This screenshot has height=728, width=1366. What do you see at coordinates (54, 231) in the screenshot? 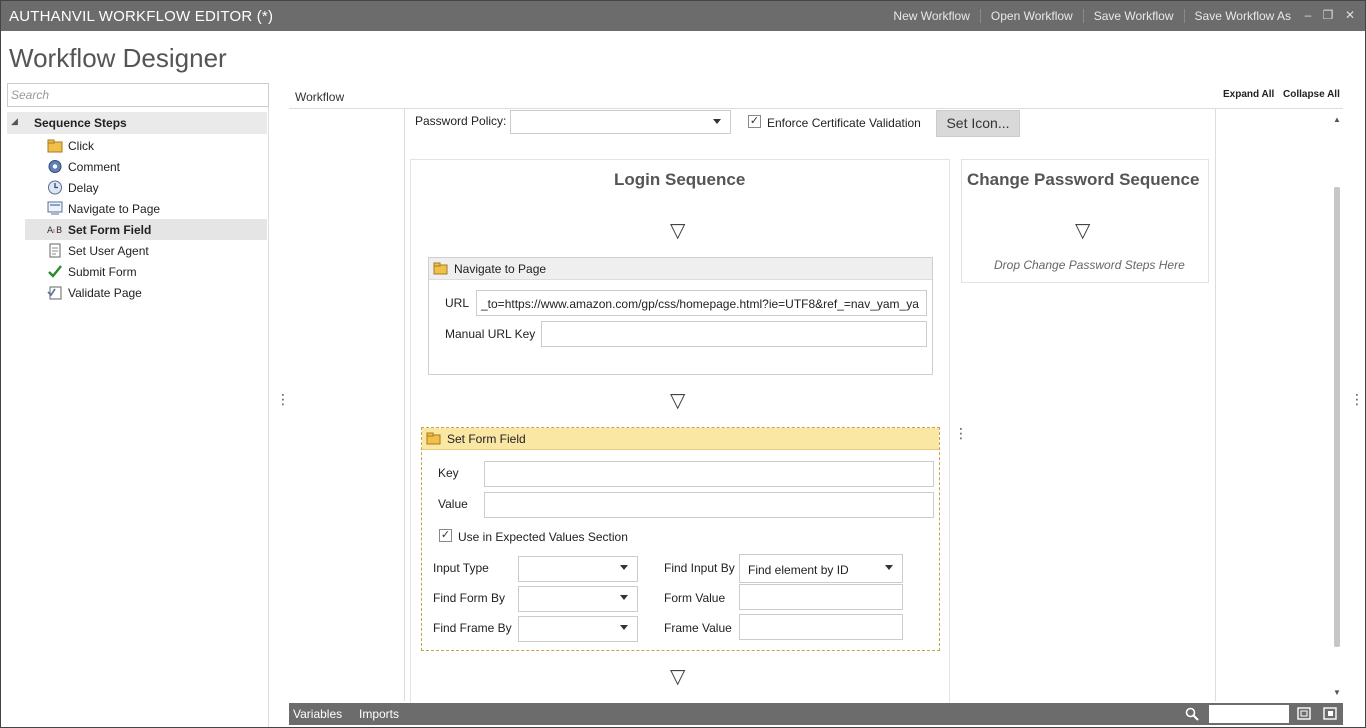
I see `ab-text-icon: AıB` at bounding box center [54, 231].